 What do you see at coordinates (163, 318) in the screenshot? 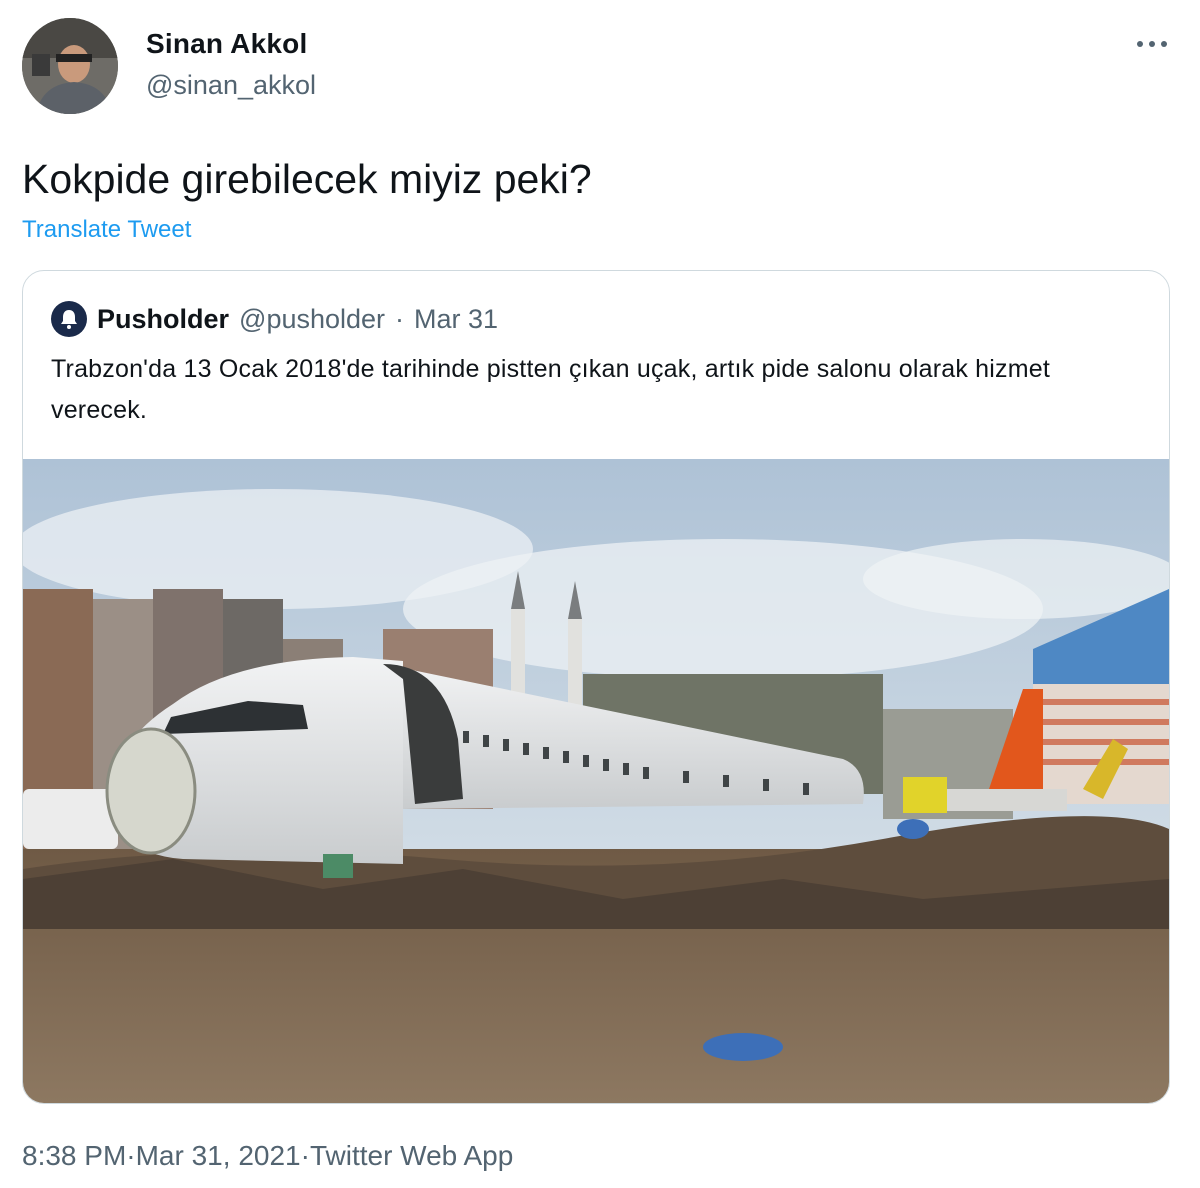
I see `quoted-author-name: Pusholder` at bounding box center [163, 318].